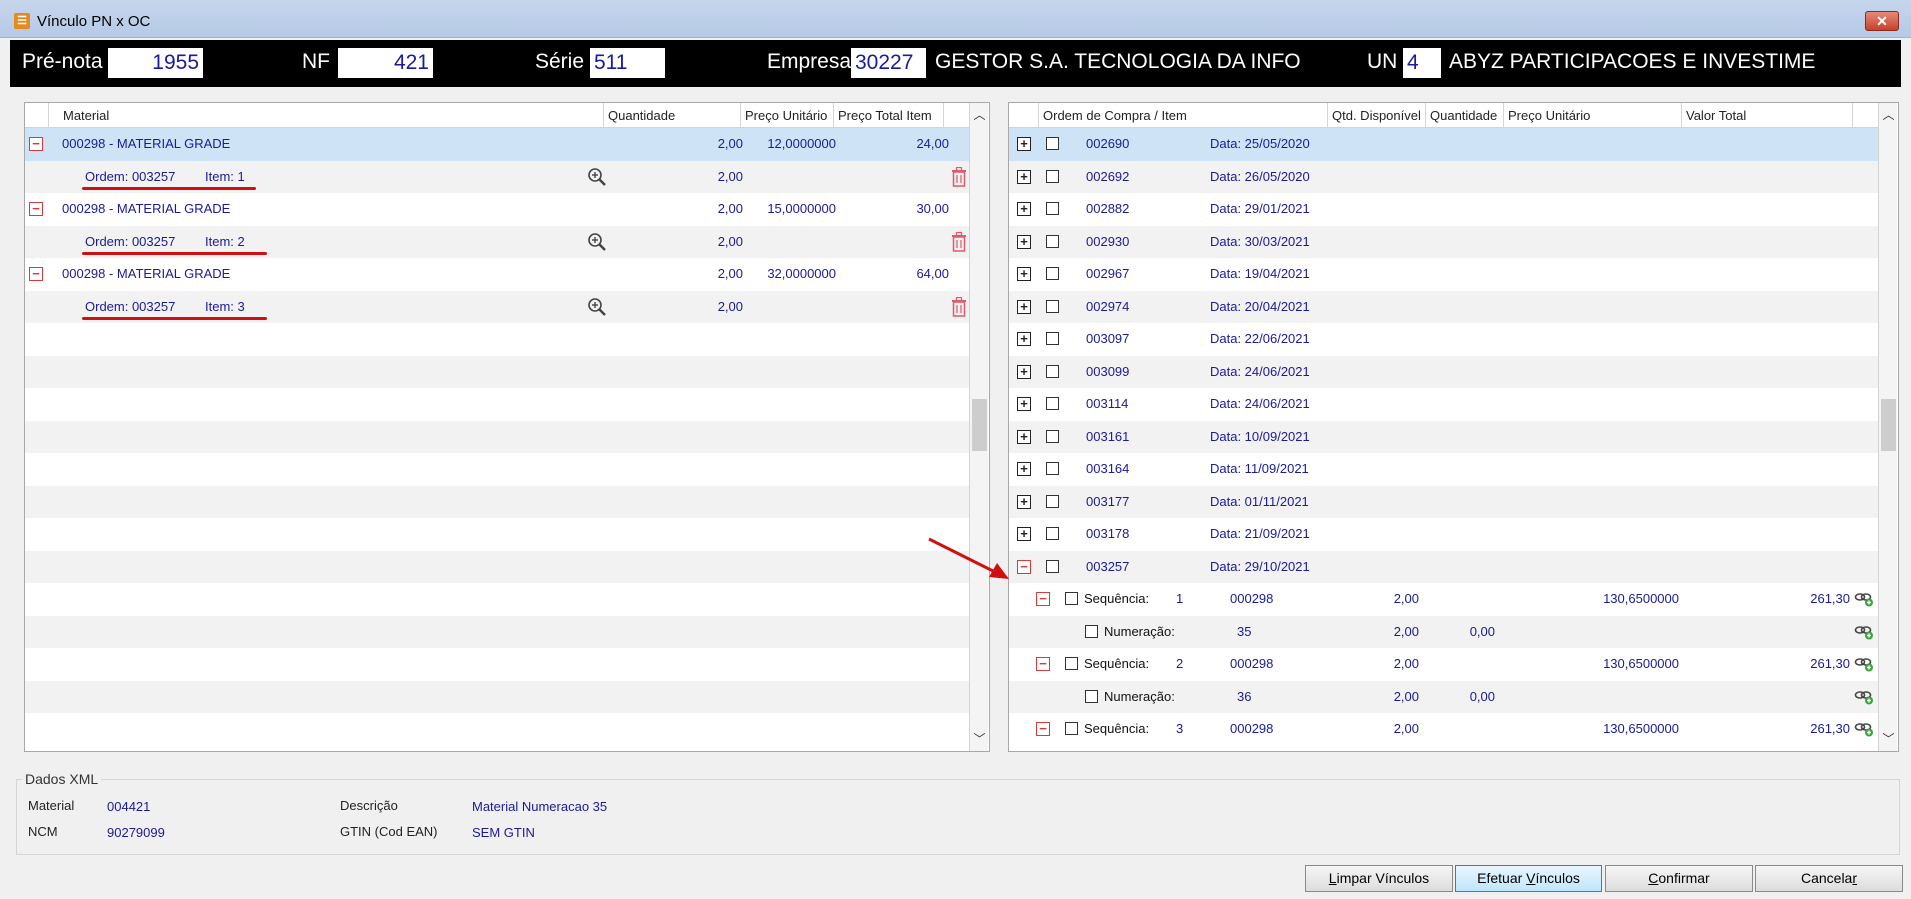 The image size is (1911, 899). I want to click on order-row: +003114 Data: 24/06/2021, so click(1443, 404).